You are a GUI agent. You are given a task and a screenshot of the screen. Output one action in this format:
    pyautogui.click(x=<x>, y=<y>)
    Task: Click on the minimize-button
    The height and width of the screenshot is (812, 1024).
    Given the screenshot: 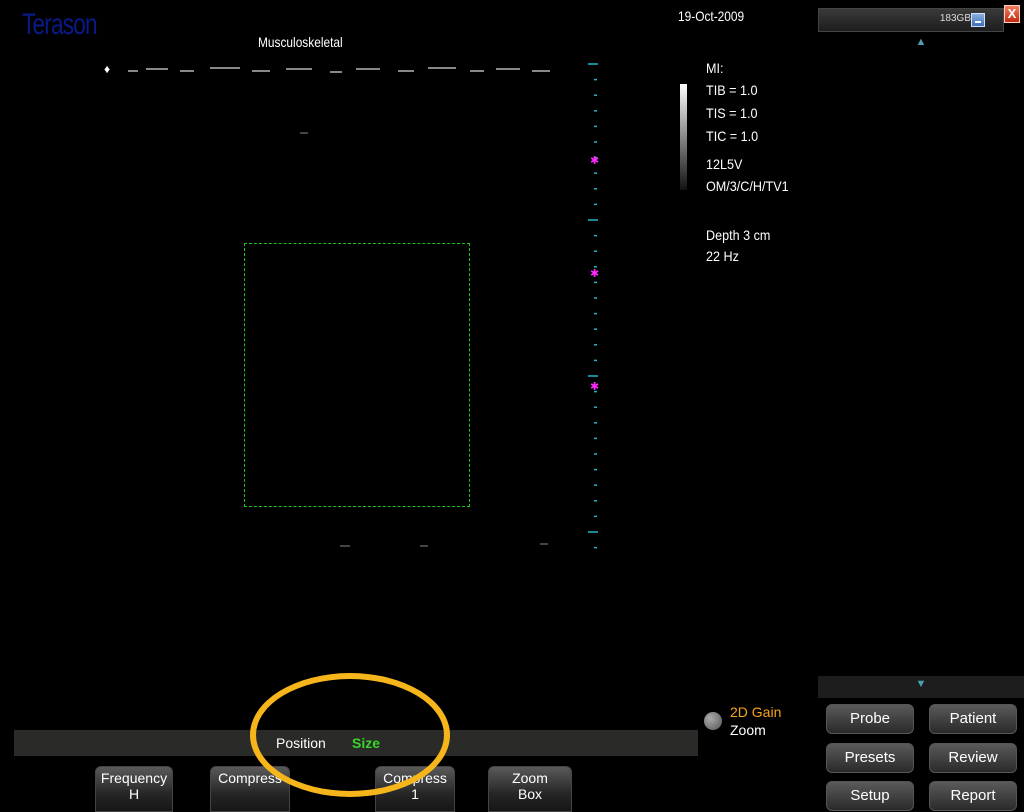 What is the action you would take?
    pyautogui.click(x=978, y=20)
    